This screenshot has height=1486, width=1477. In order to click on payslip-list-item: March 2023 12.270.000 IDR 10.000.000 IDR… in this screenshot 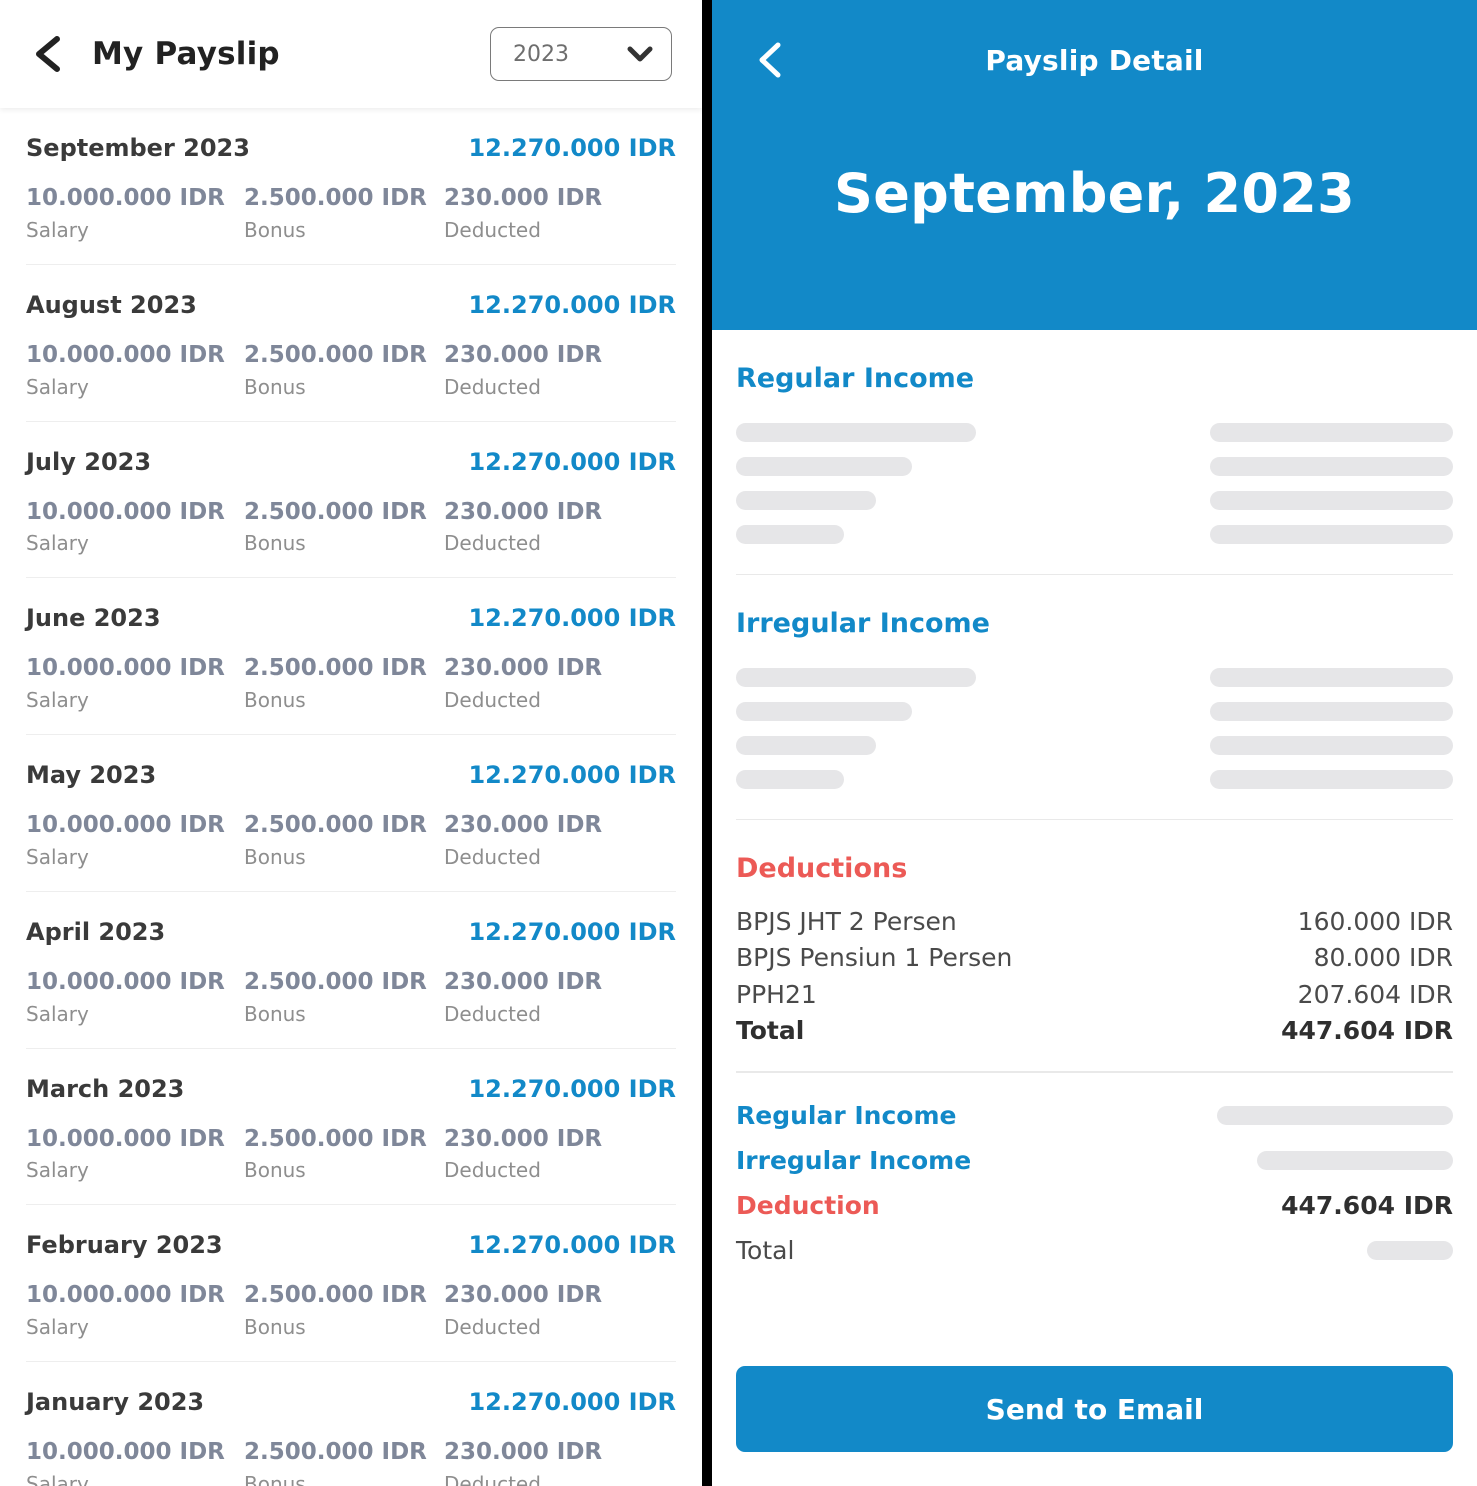, I will do `click(351, 1127)`.